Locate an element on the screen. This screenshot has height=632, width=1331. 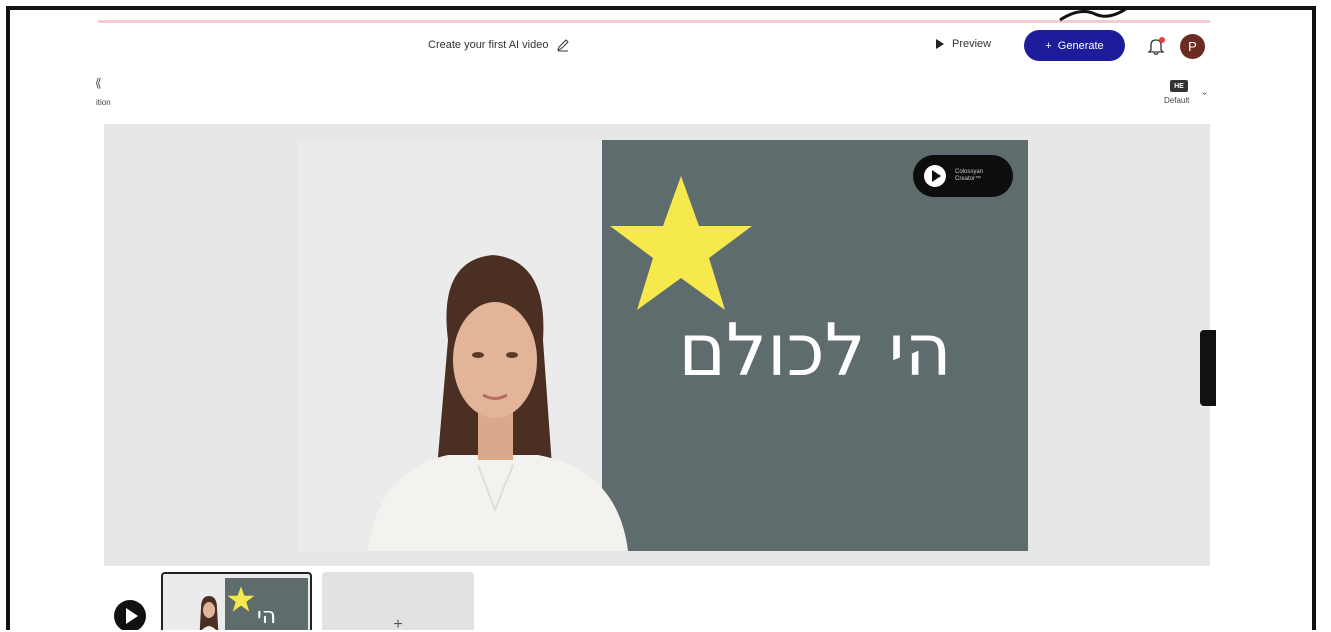
slide-hebrew-text: הי לכולם is located at coordinates (815, 350).